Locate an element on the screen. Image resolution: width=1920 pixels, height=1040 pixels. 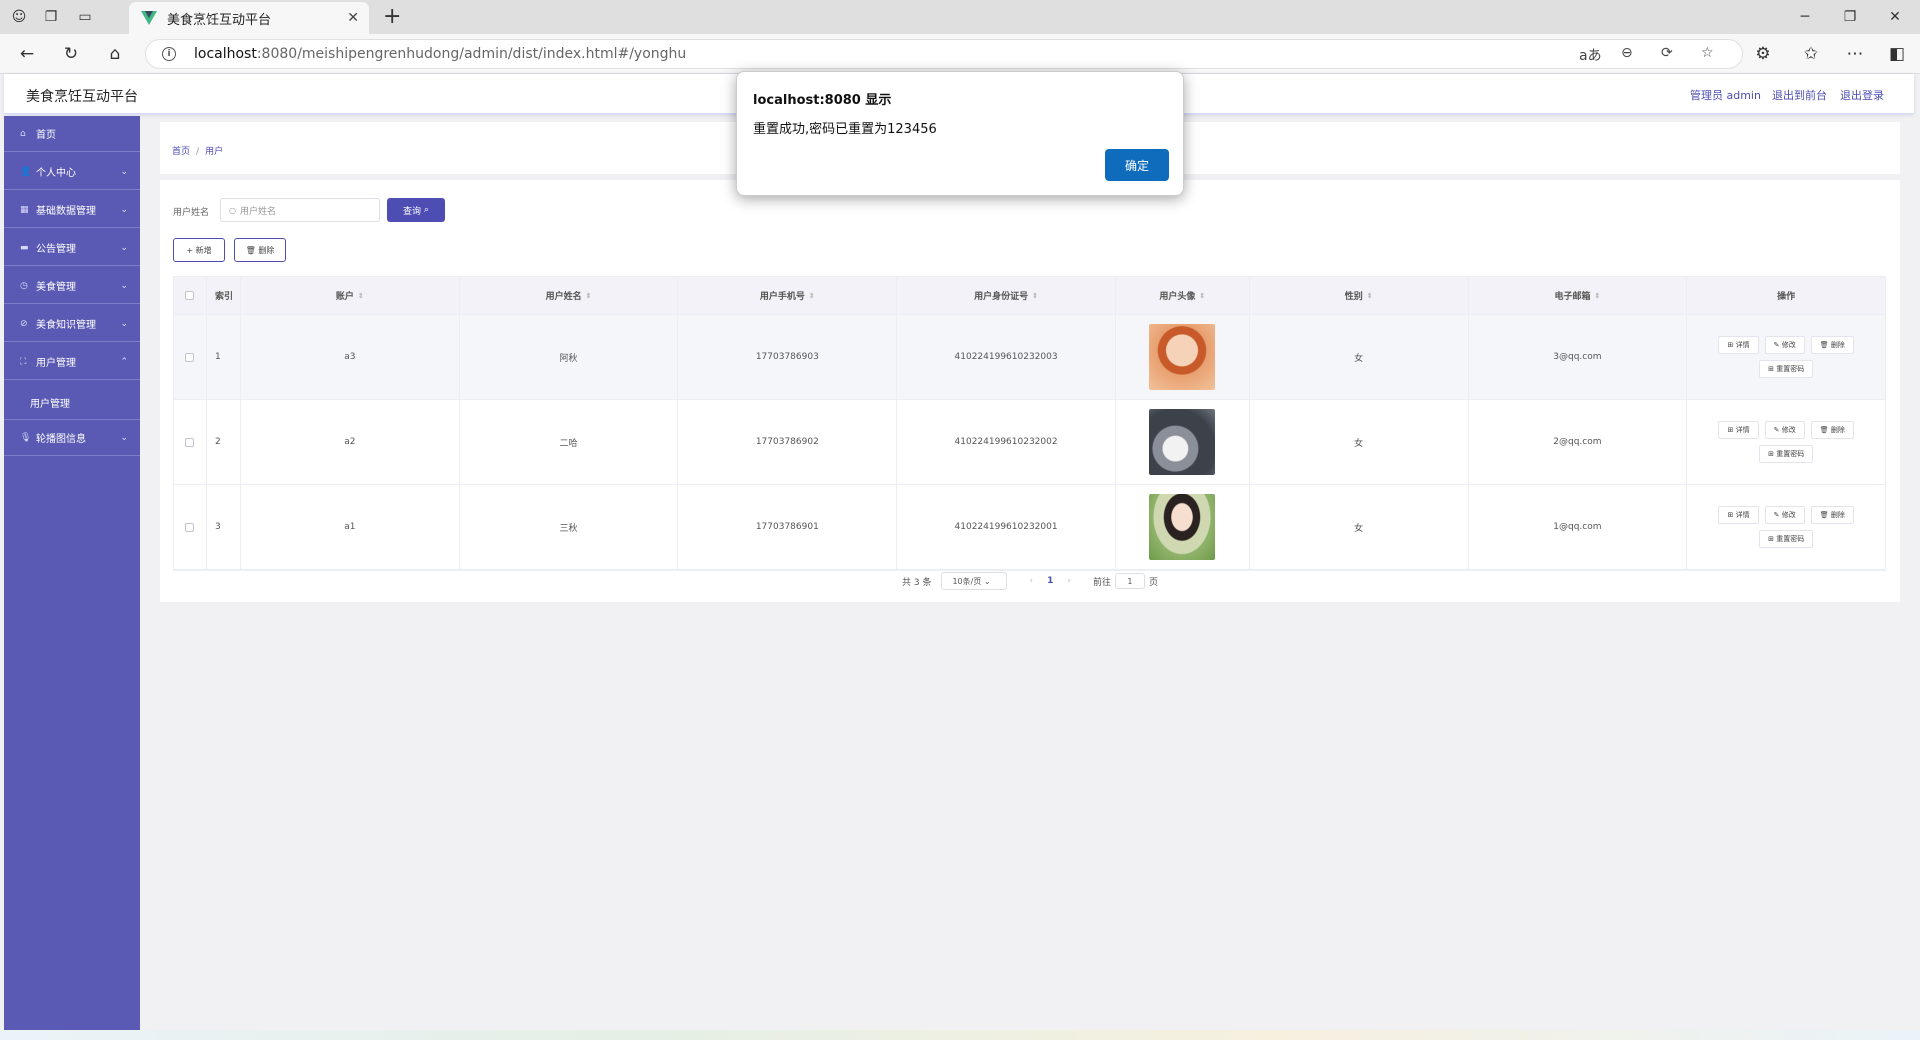
breadcrumb-home: 首页 is located at coordinates (181, 152).